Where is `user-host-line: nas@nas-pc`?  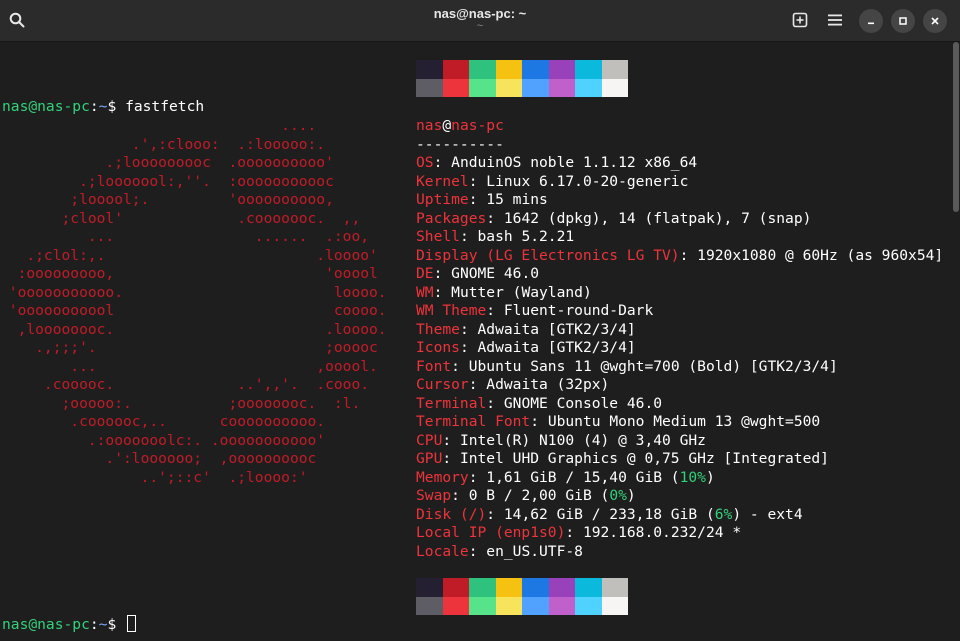 user-host-line: nas@nas-pc is located at coordinates (460, 126).